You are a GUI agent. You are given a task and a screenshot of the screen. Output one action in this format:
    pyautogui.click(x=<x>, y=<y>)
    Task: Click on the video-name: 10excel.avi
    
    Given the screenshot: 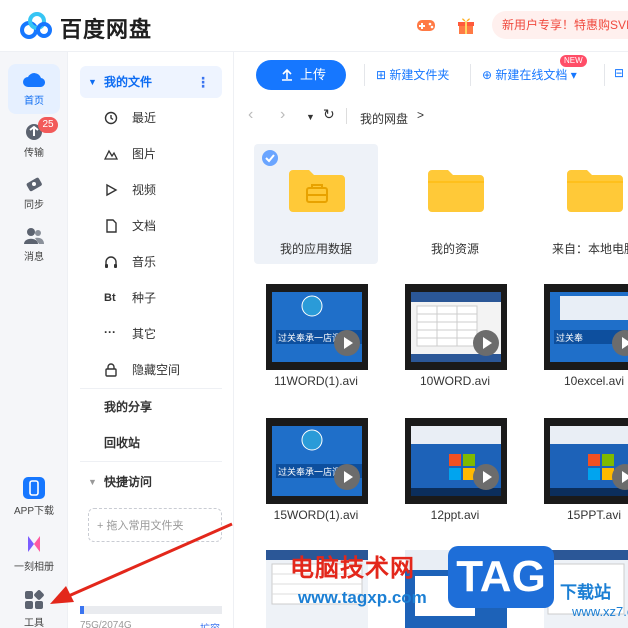 What is the action you would take?
    pyautogui.click(x=594, y=381)
    